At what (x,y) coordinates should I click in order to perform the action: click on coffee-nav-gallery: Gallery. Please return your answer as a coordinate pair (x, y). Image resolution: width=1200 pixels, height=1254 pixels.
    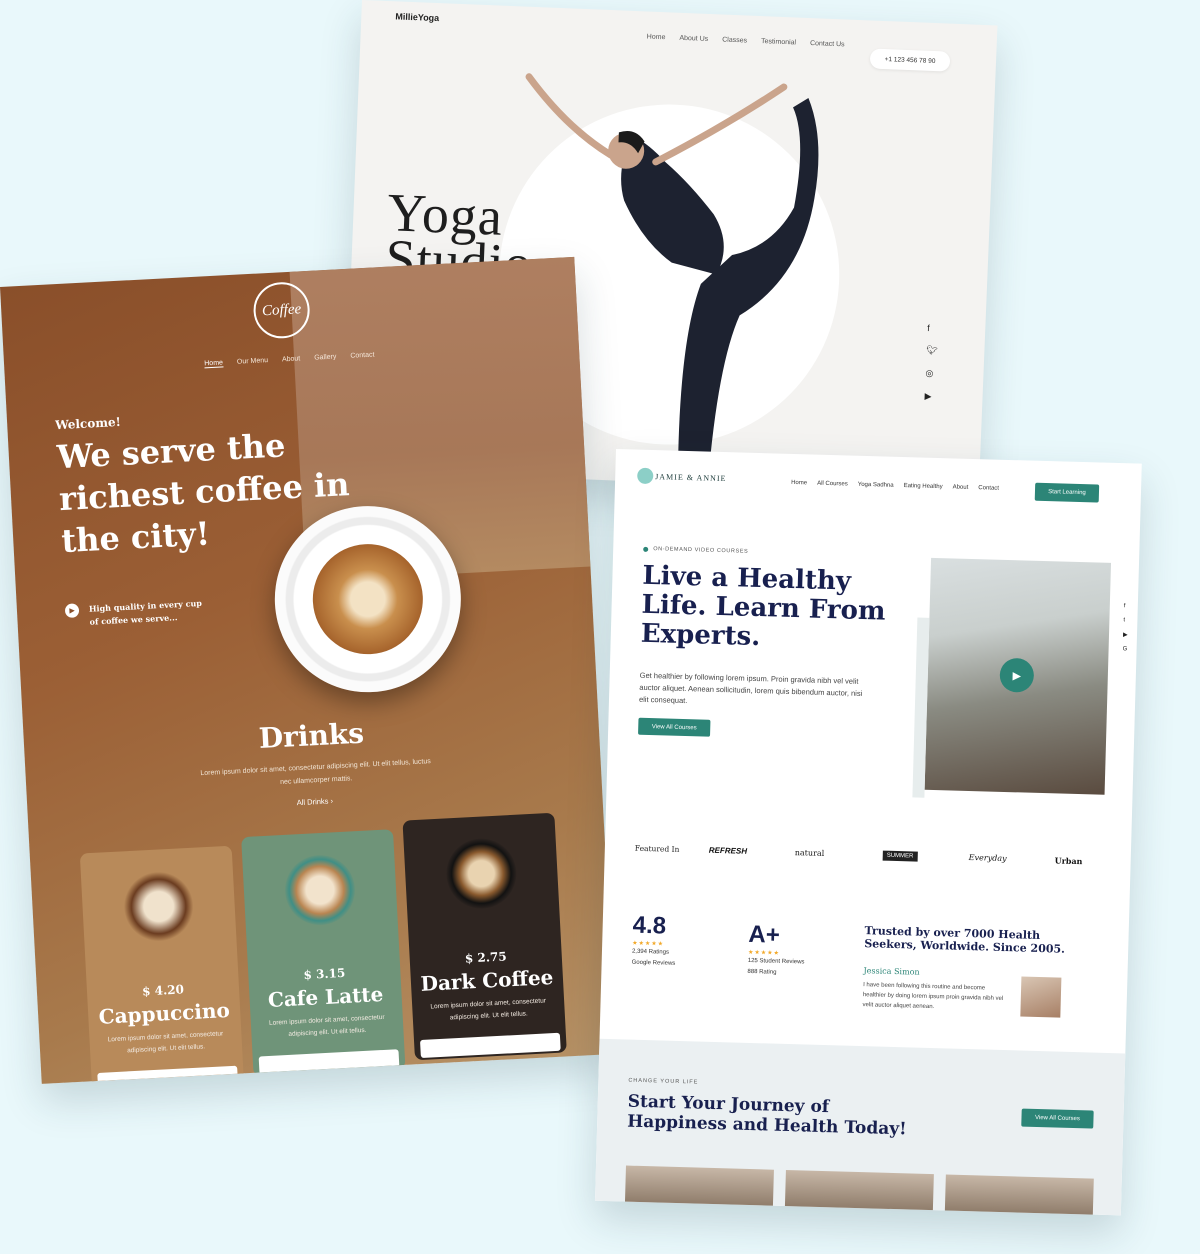
    Looking at the image, I should click on (325, 357).